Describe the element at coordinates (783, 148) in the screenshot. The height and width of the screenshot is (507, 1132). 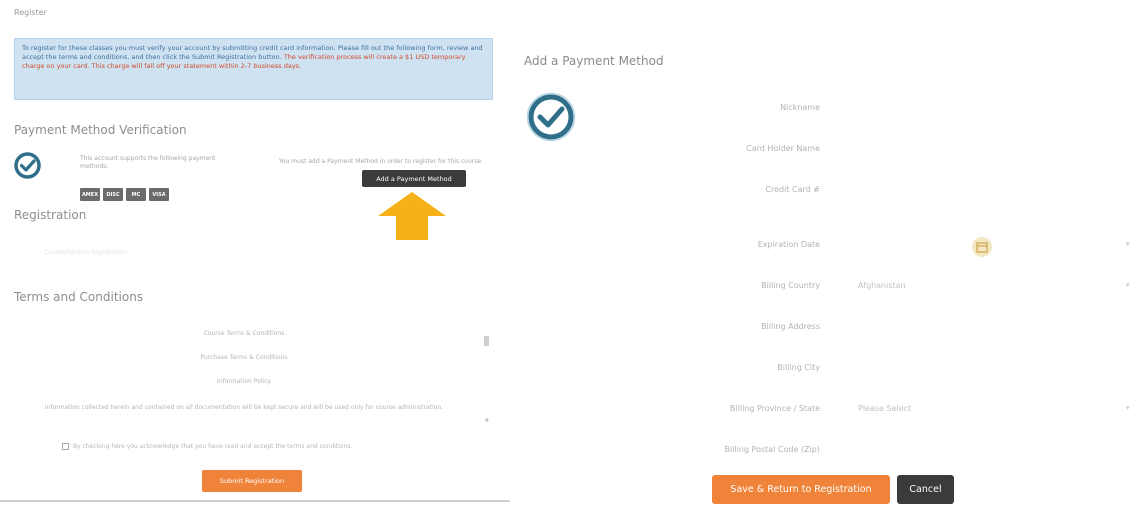
I see `card-holder-name-label: Card Holder Name` at that location.